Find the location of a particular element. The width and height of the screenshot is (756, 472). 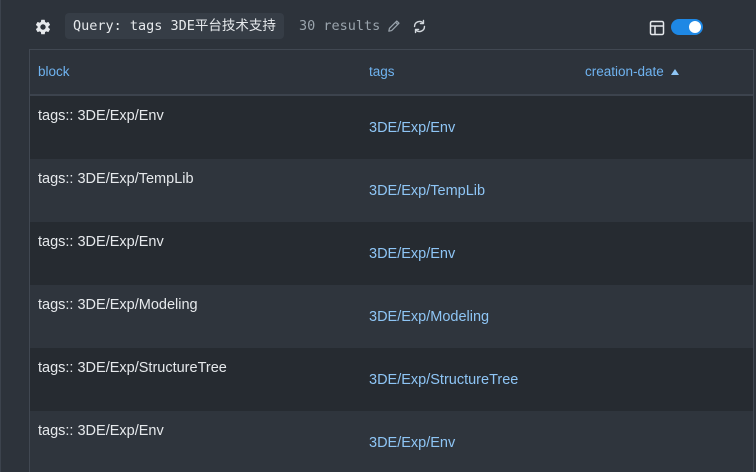

table-row: tags:: 3DE/Exp/TempLib 3DE/Exp/TempLib is located at coordinates (391, 190).